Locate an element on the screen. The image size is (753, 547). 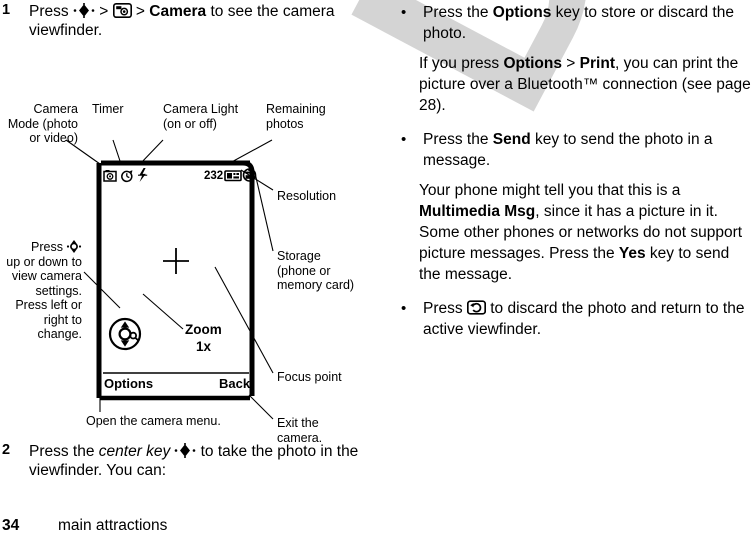
zoom-value: 1x is located at coordinates (204, 346).